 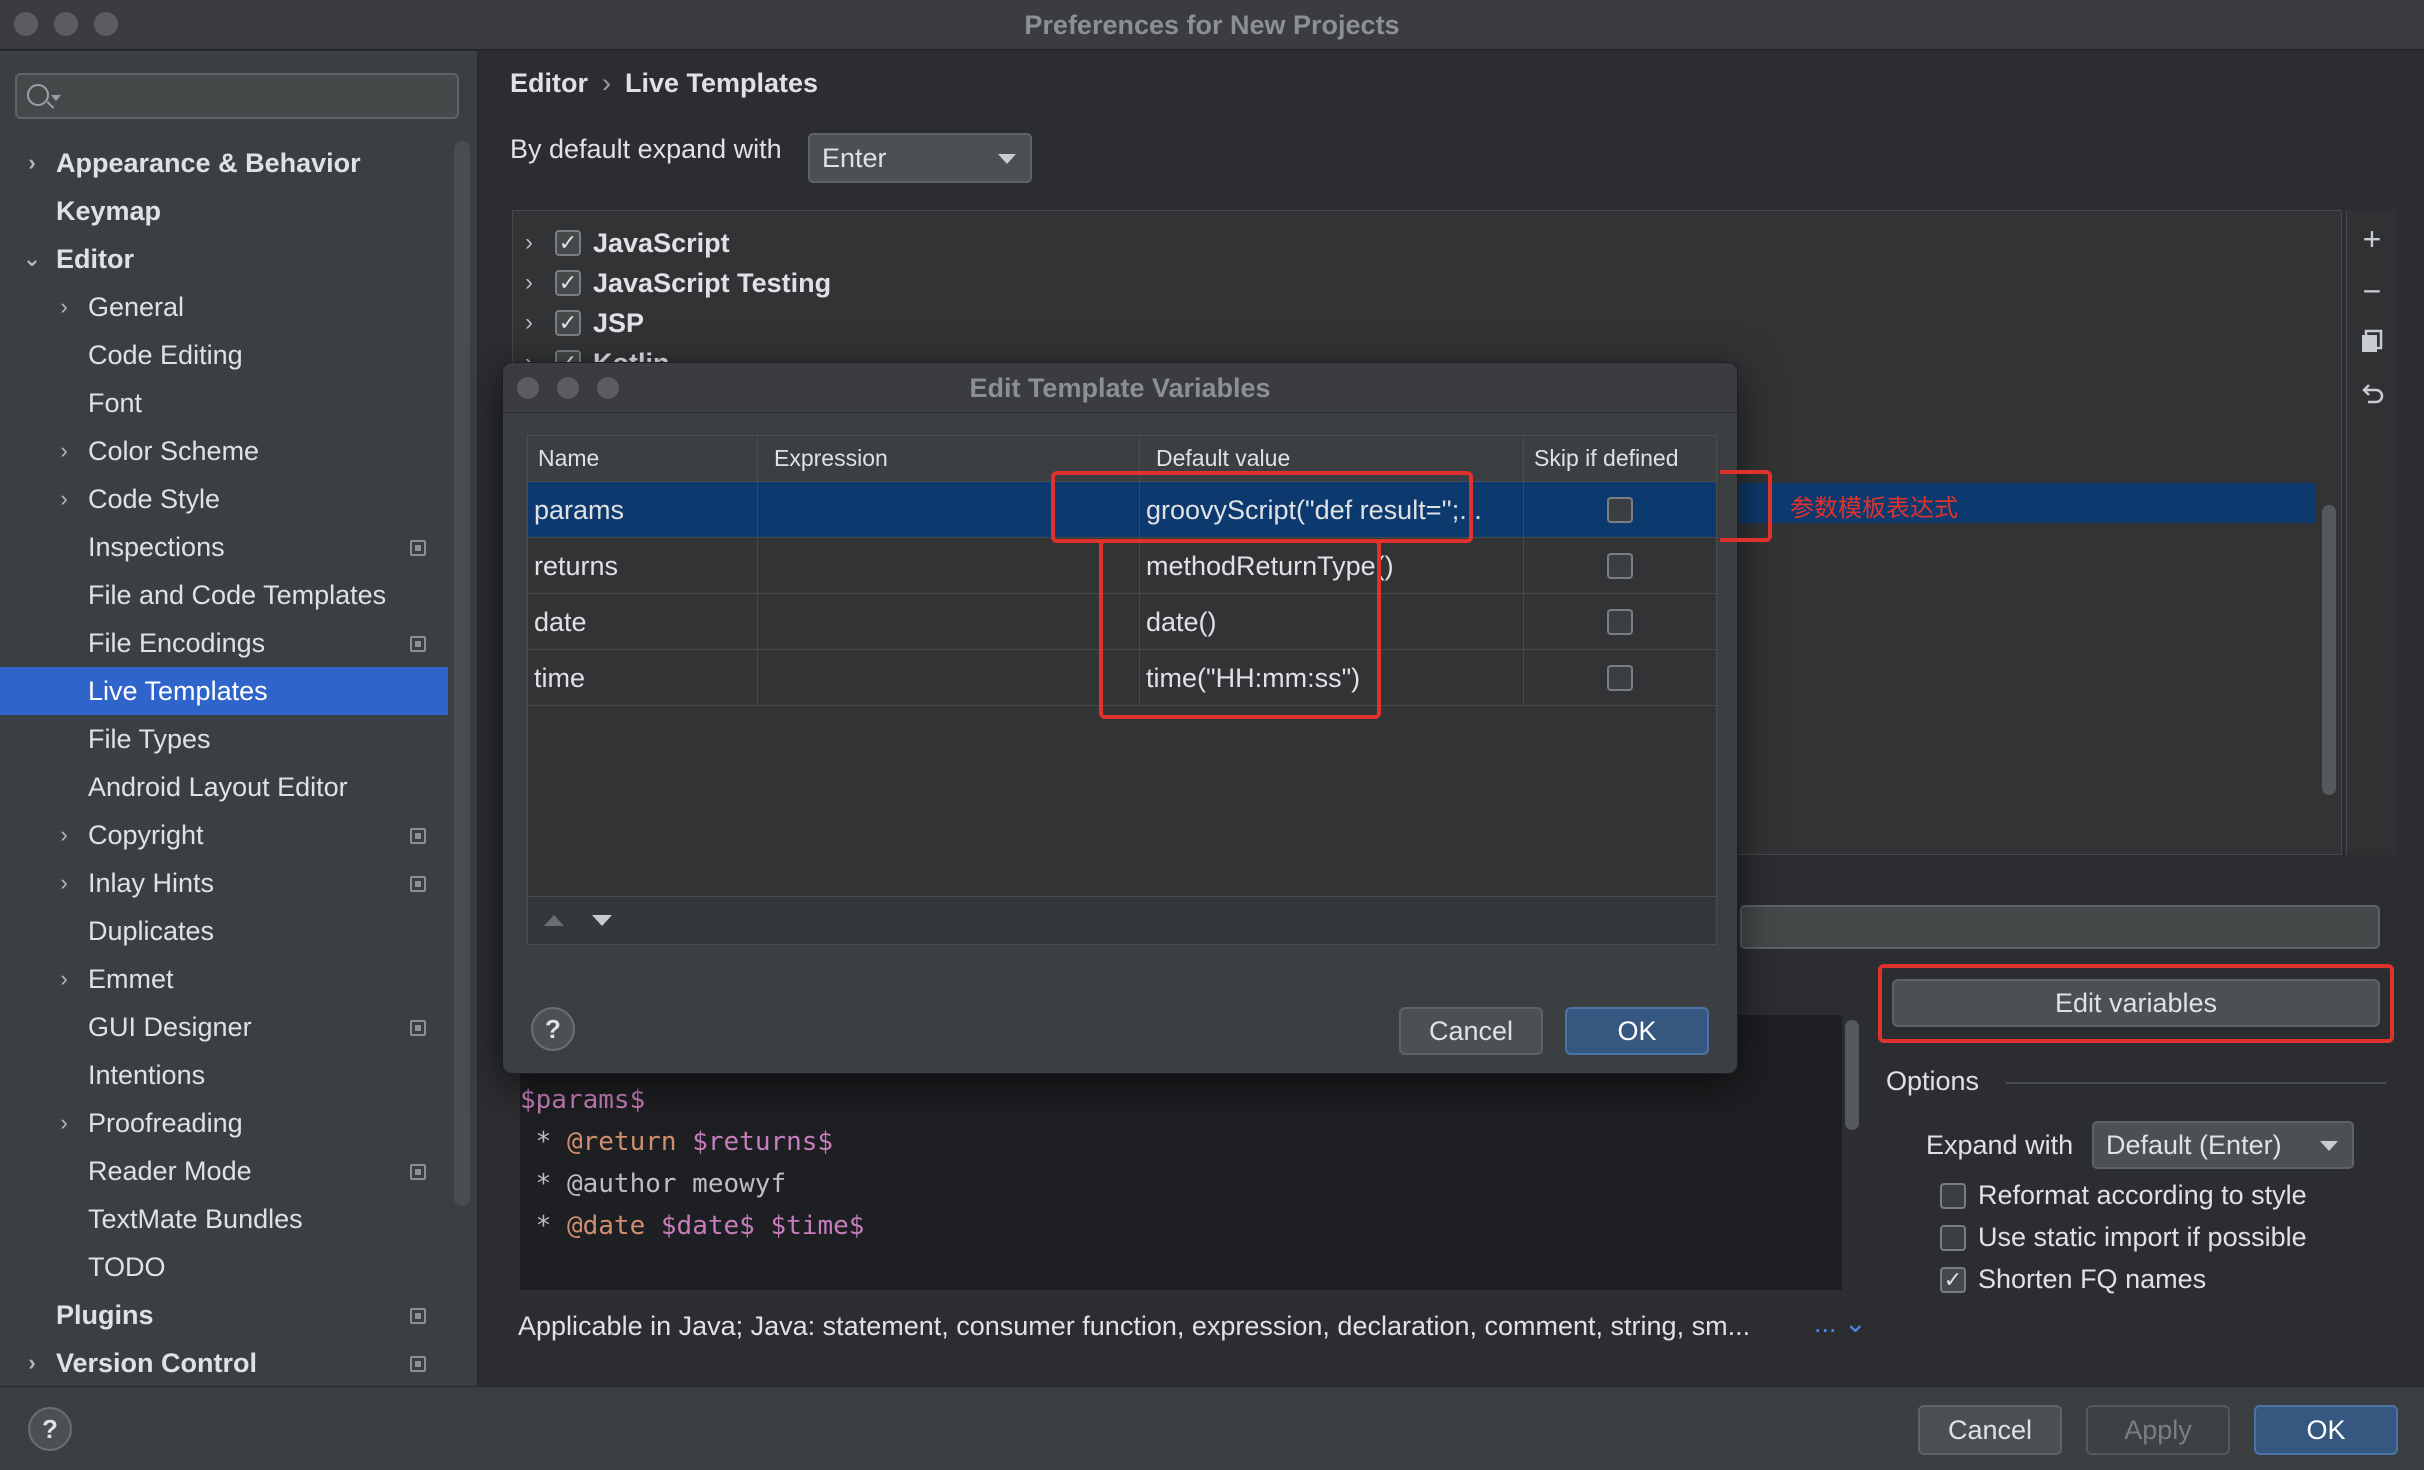 What do you see at coordinates (32, 259) in the screenshot?
I see `chevron-down-icon: ⌄` at bounding box center [32, 259].